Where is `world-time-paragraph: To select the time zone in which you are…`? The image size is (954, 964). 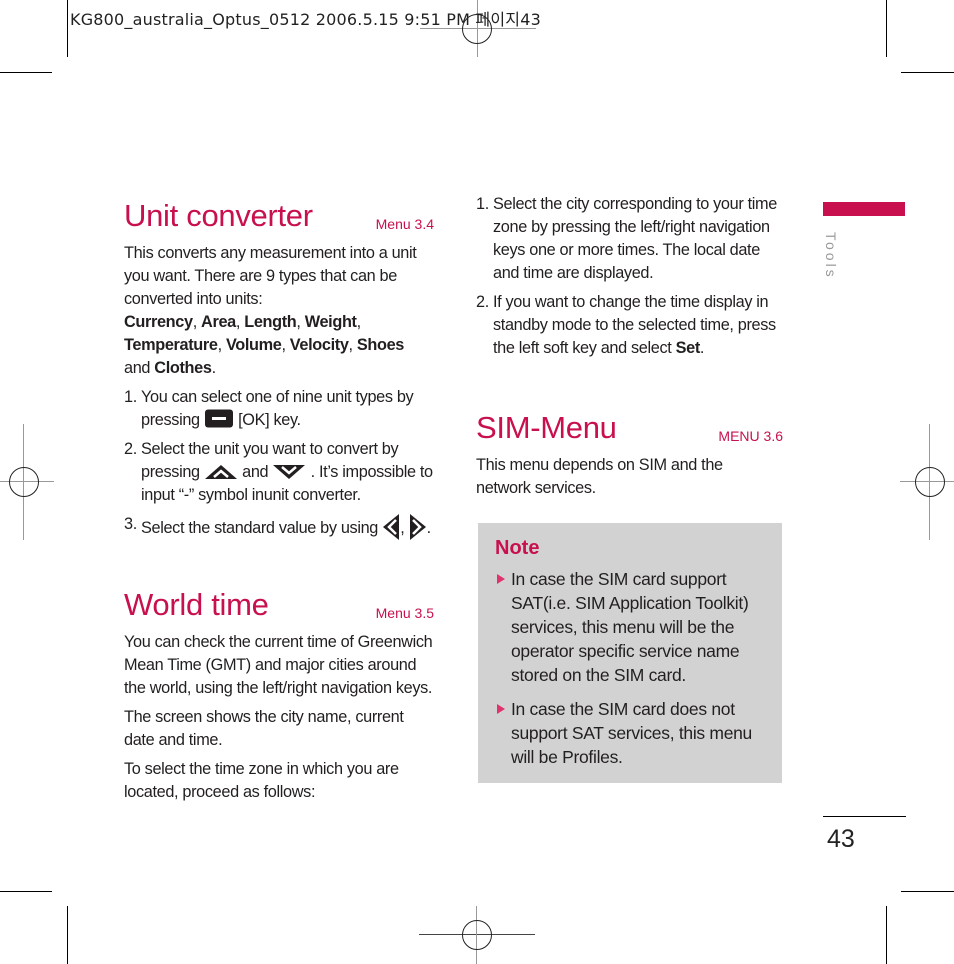 world-time-paragraph: To select the time zone in which you are… is located at coordinates (261, 780).